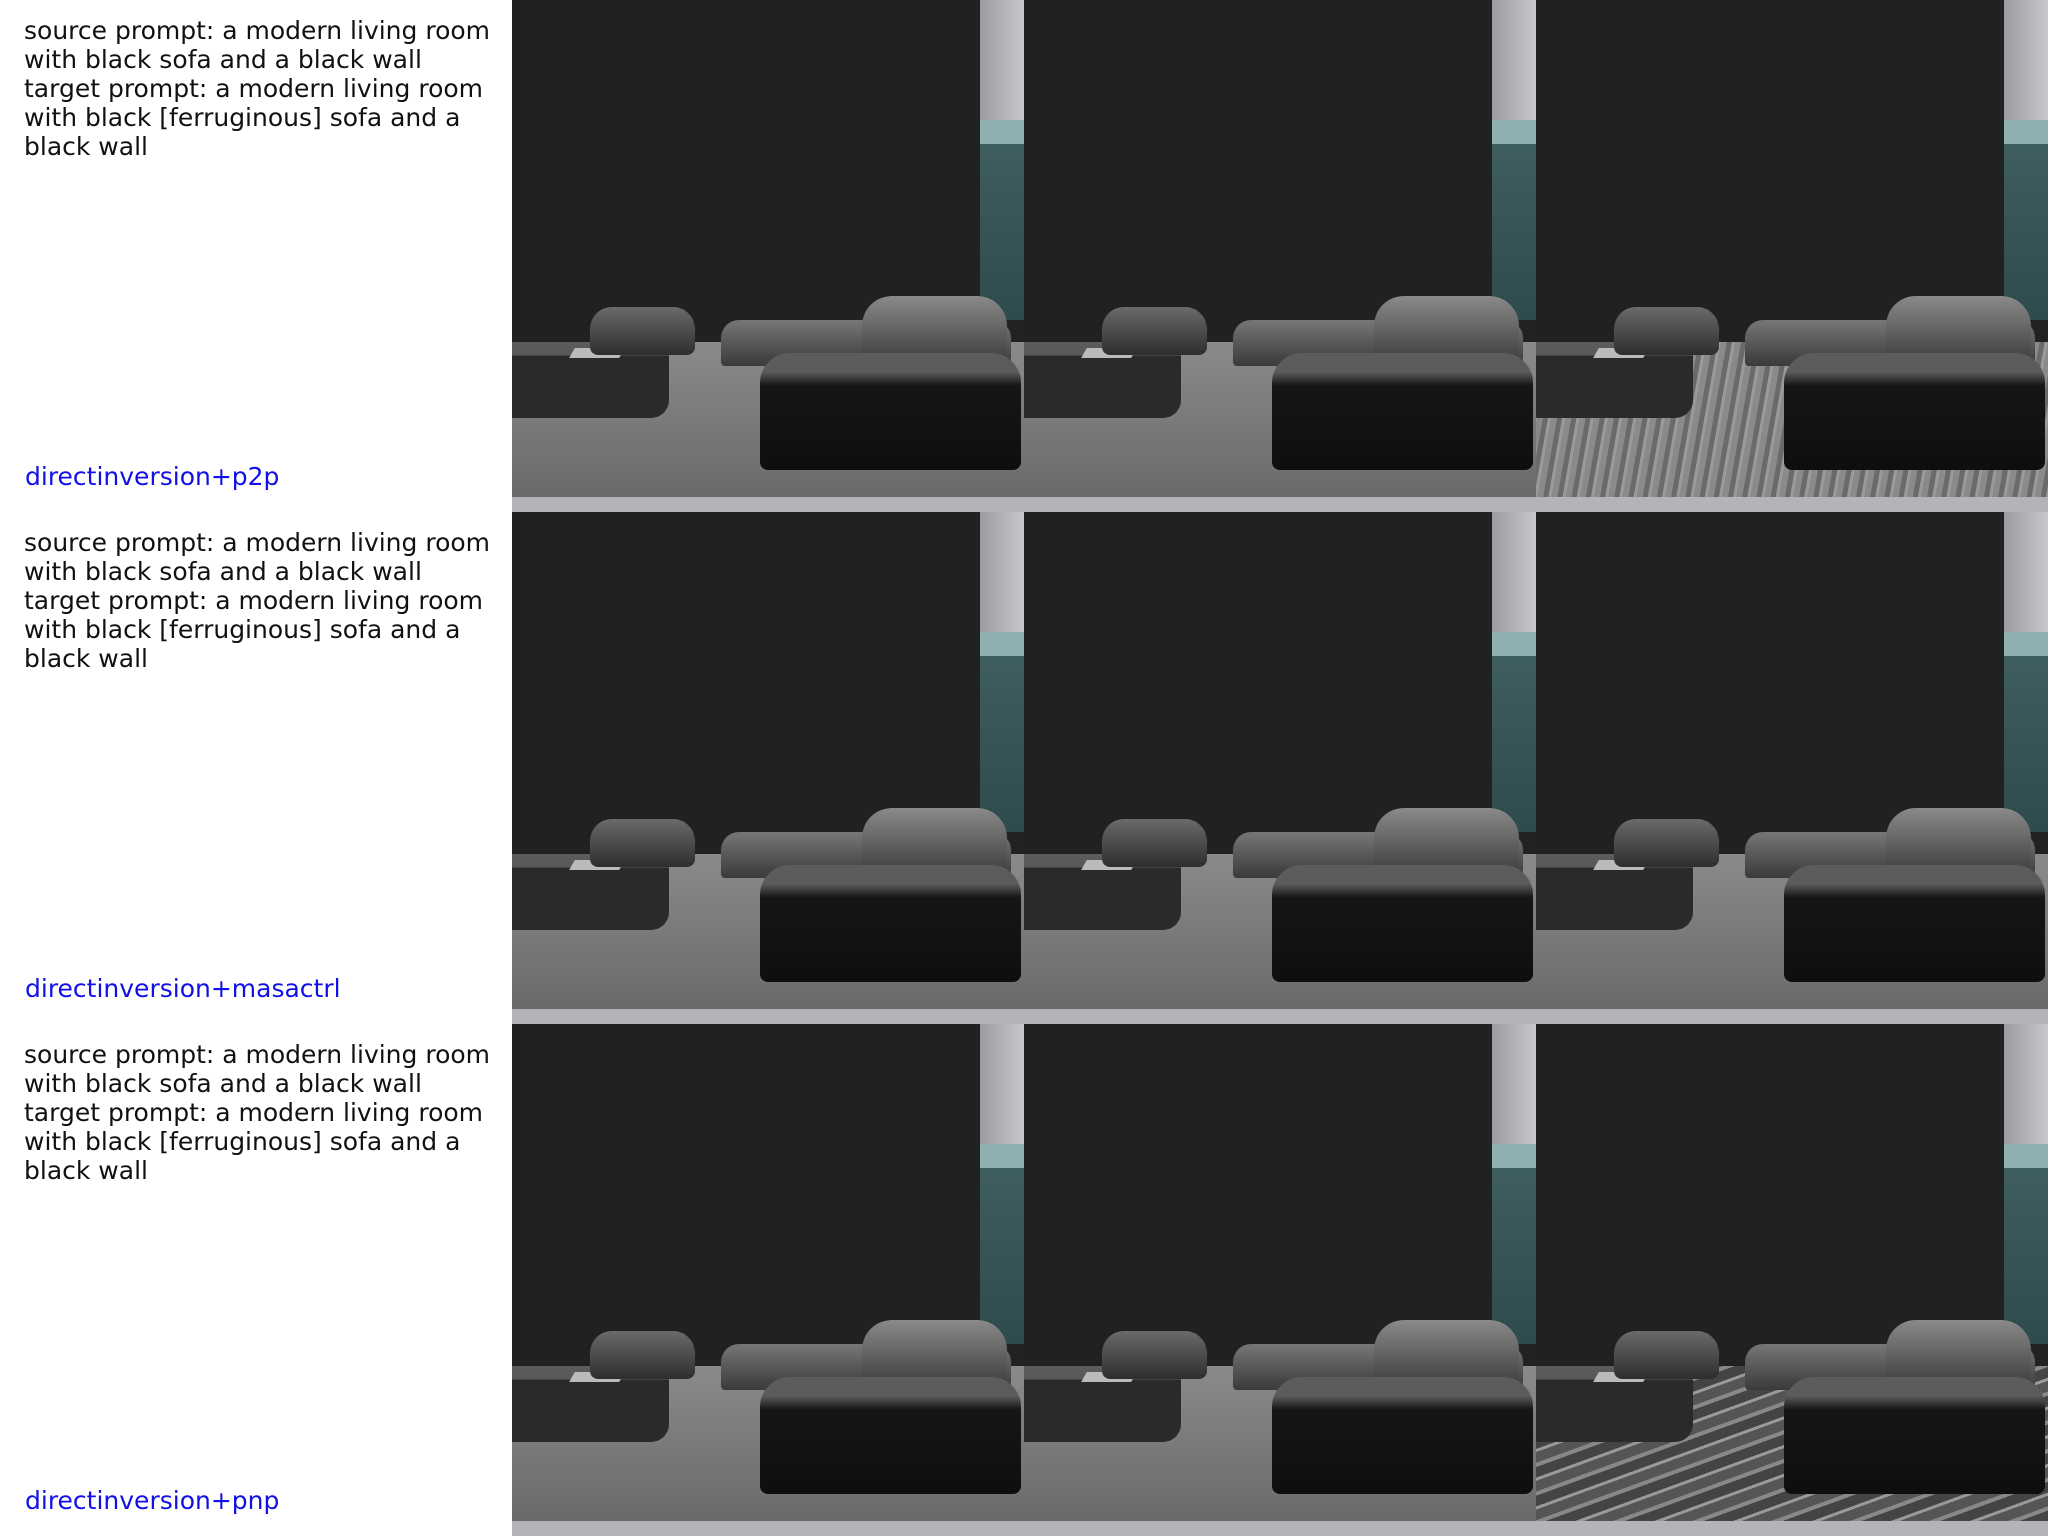  Describe the element at coordinates (152, 476) in the screenshot. I see `method-label: directinversion+p2p` at that location.